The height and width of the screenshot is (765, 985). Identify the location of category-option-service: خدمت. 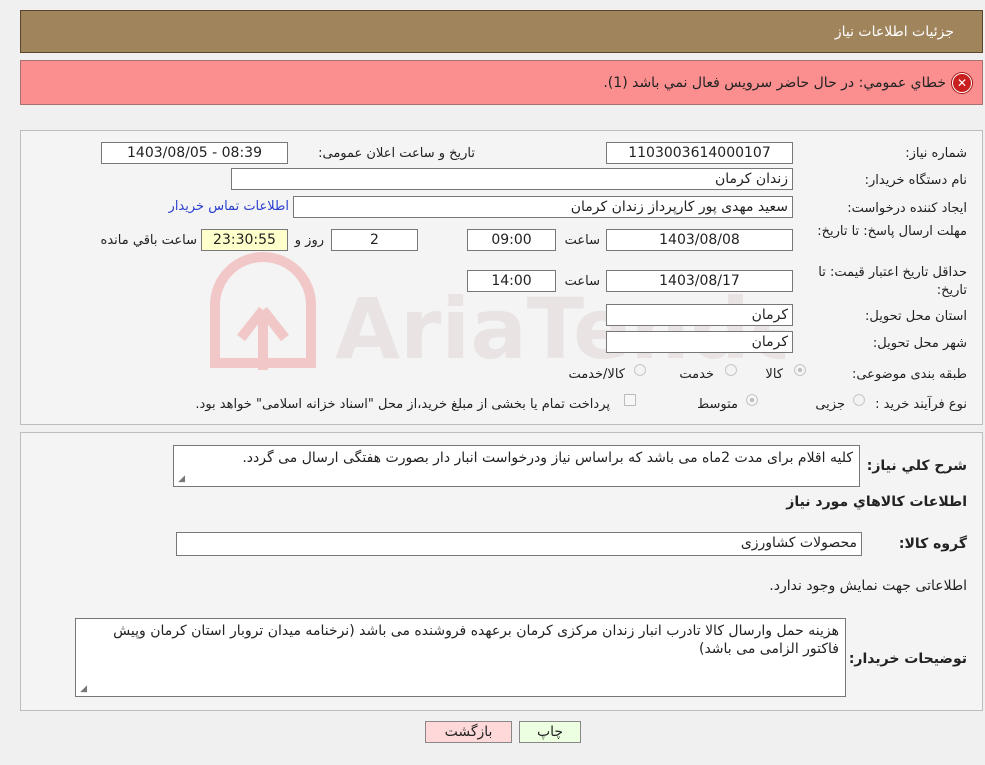
(696, 374).